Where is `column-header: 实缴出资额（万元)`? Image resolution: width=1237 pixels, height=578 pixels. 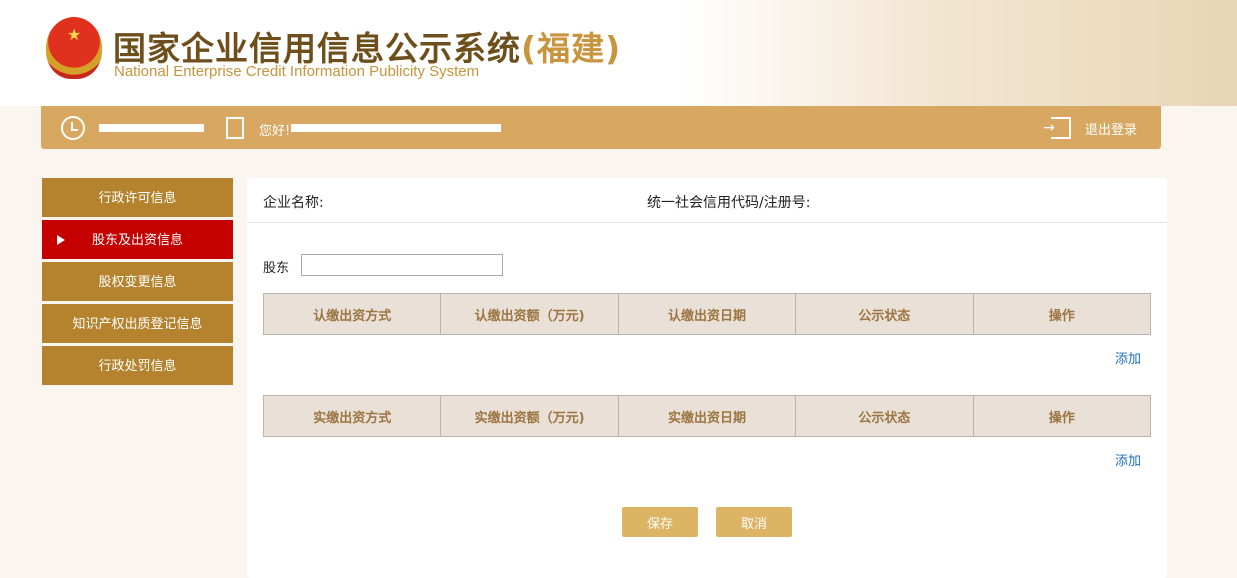 column-header: 实缴出资额（万元) is located at coordinates (529, 416).